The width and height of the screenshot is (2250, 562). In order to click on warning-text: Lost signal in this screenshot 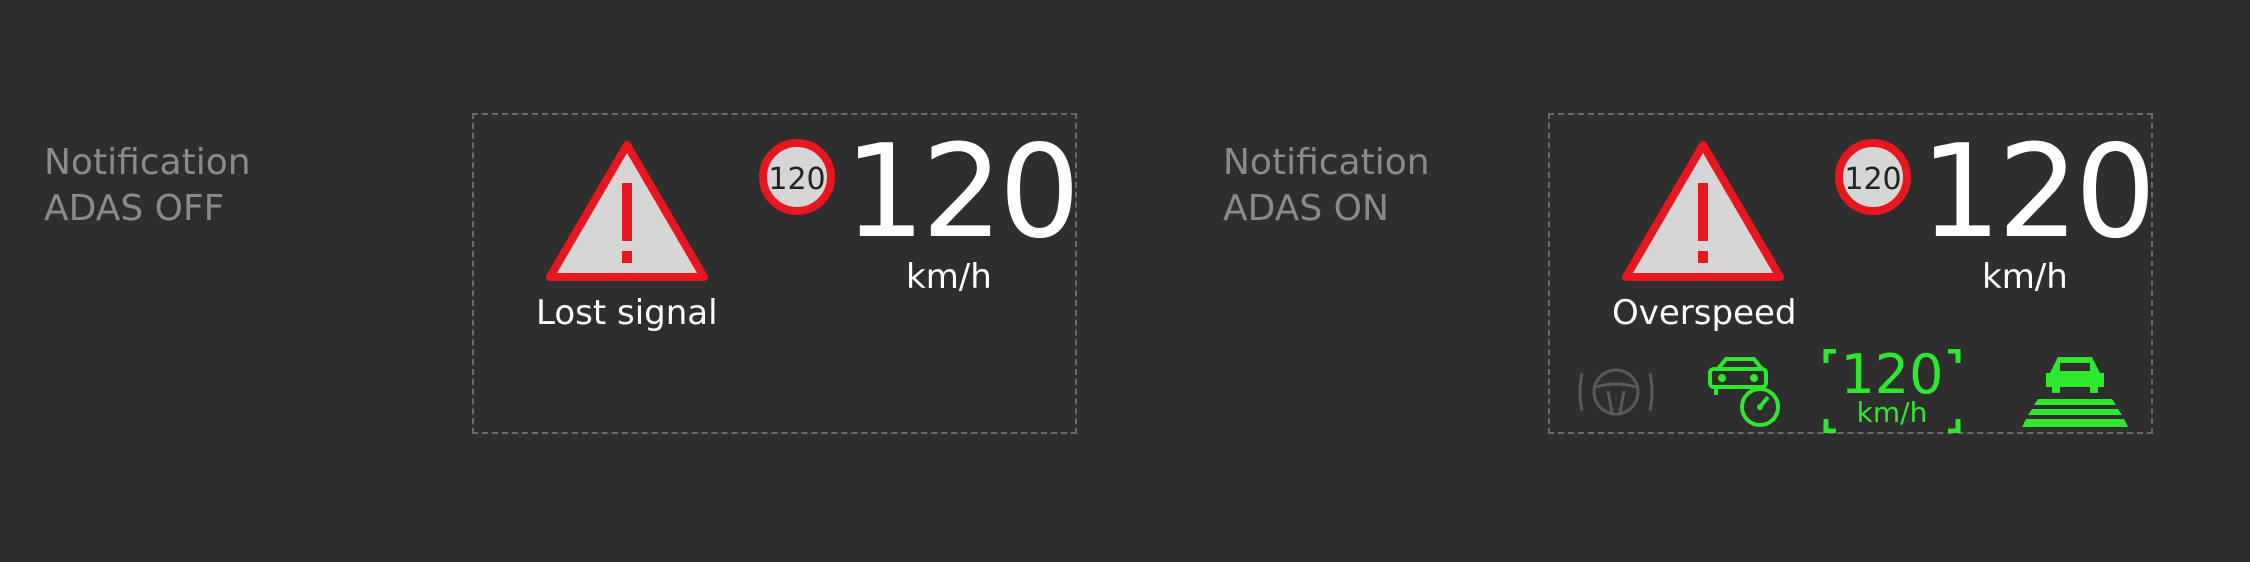, I will do `click(627, 313)`.